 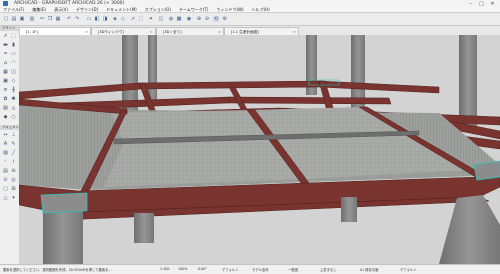 What do you see at coordinates (13, 36) in the screenshot?
I see `marquee-tool-icon: ⬚` at bounding box center [13, 36].